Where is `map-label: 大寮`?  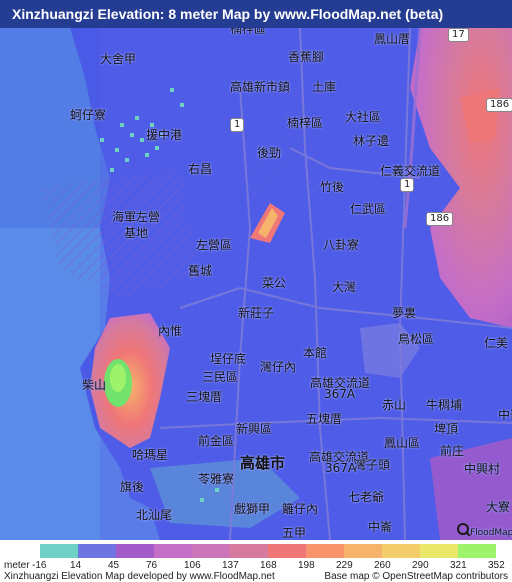
map-label: 大寮 is located at coordinates (498, 507).